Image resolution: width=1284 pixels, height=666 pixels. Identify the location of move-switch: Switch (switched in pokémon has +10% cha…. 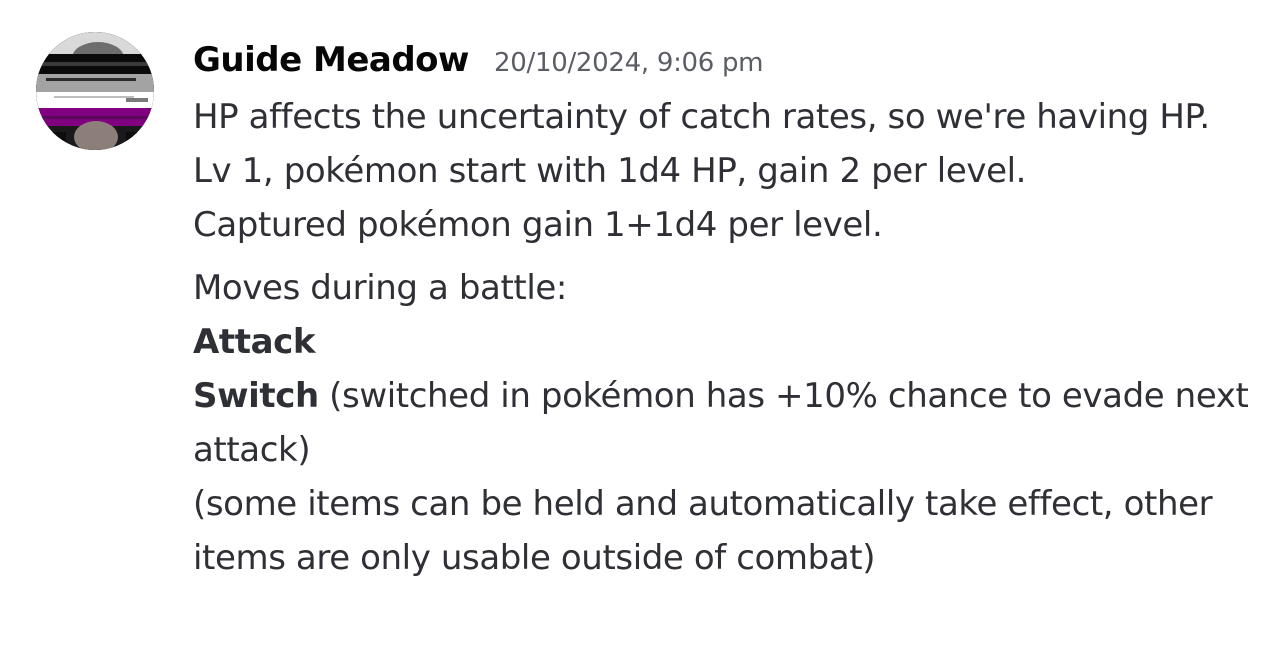
(723, 423).